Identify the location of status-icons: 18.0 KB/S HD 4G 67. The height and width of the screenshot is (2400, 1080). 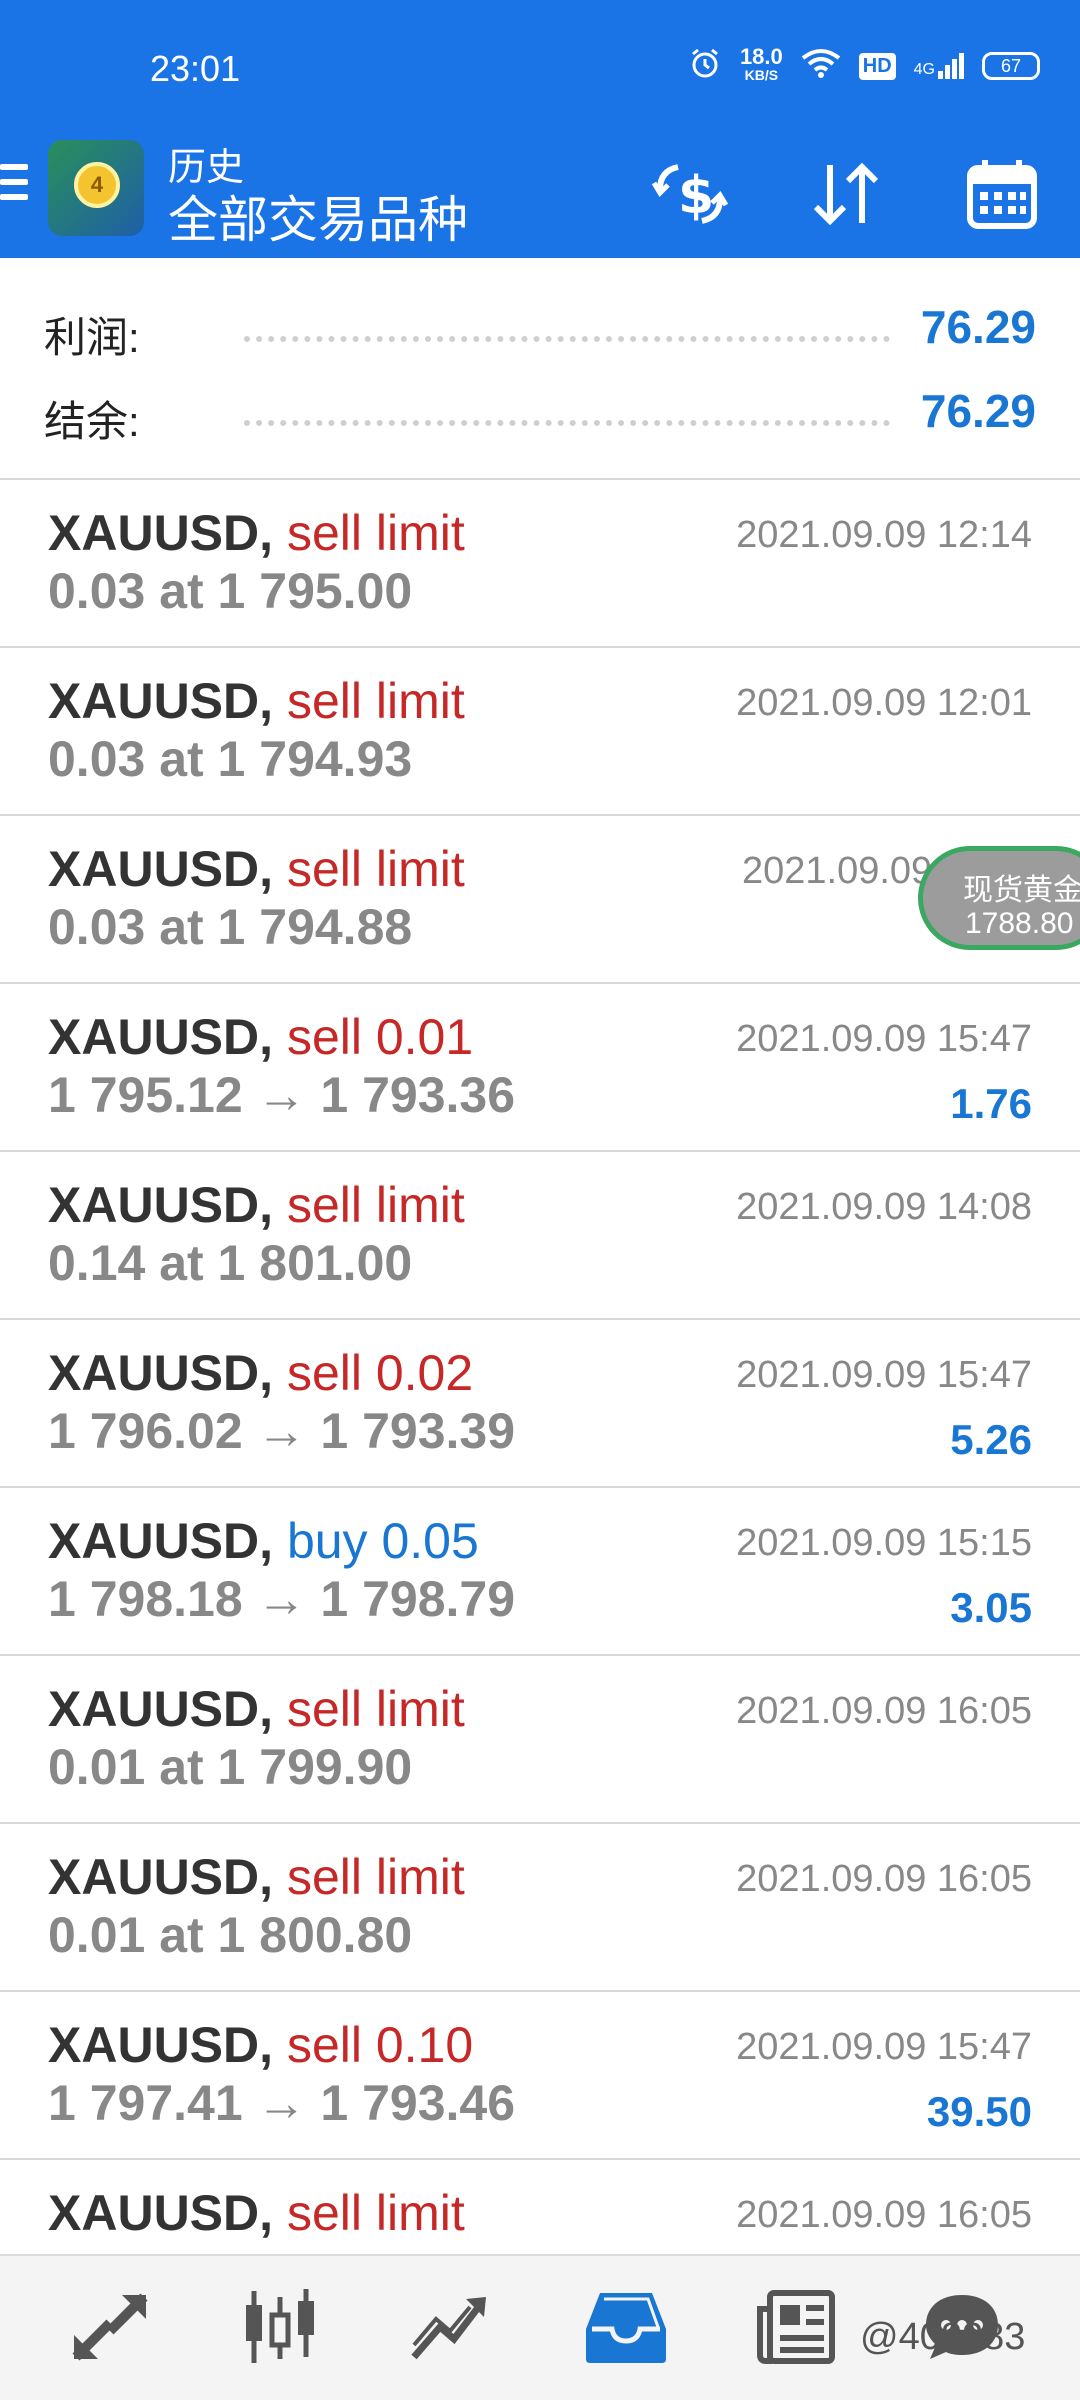
(864, 66).